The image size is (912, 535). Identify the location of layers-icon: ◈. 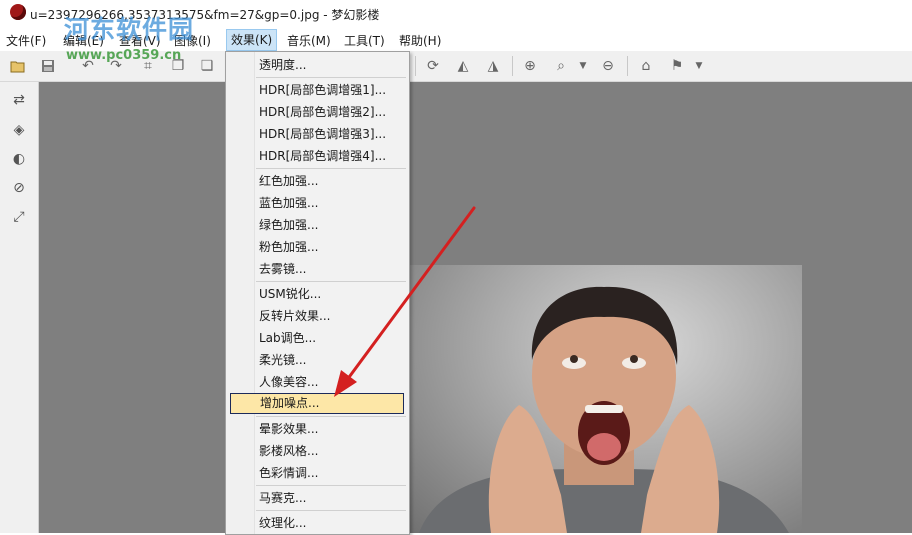
(19, 130).